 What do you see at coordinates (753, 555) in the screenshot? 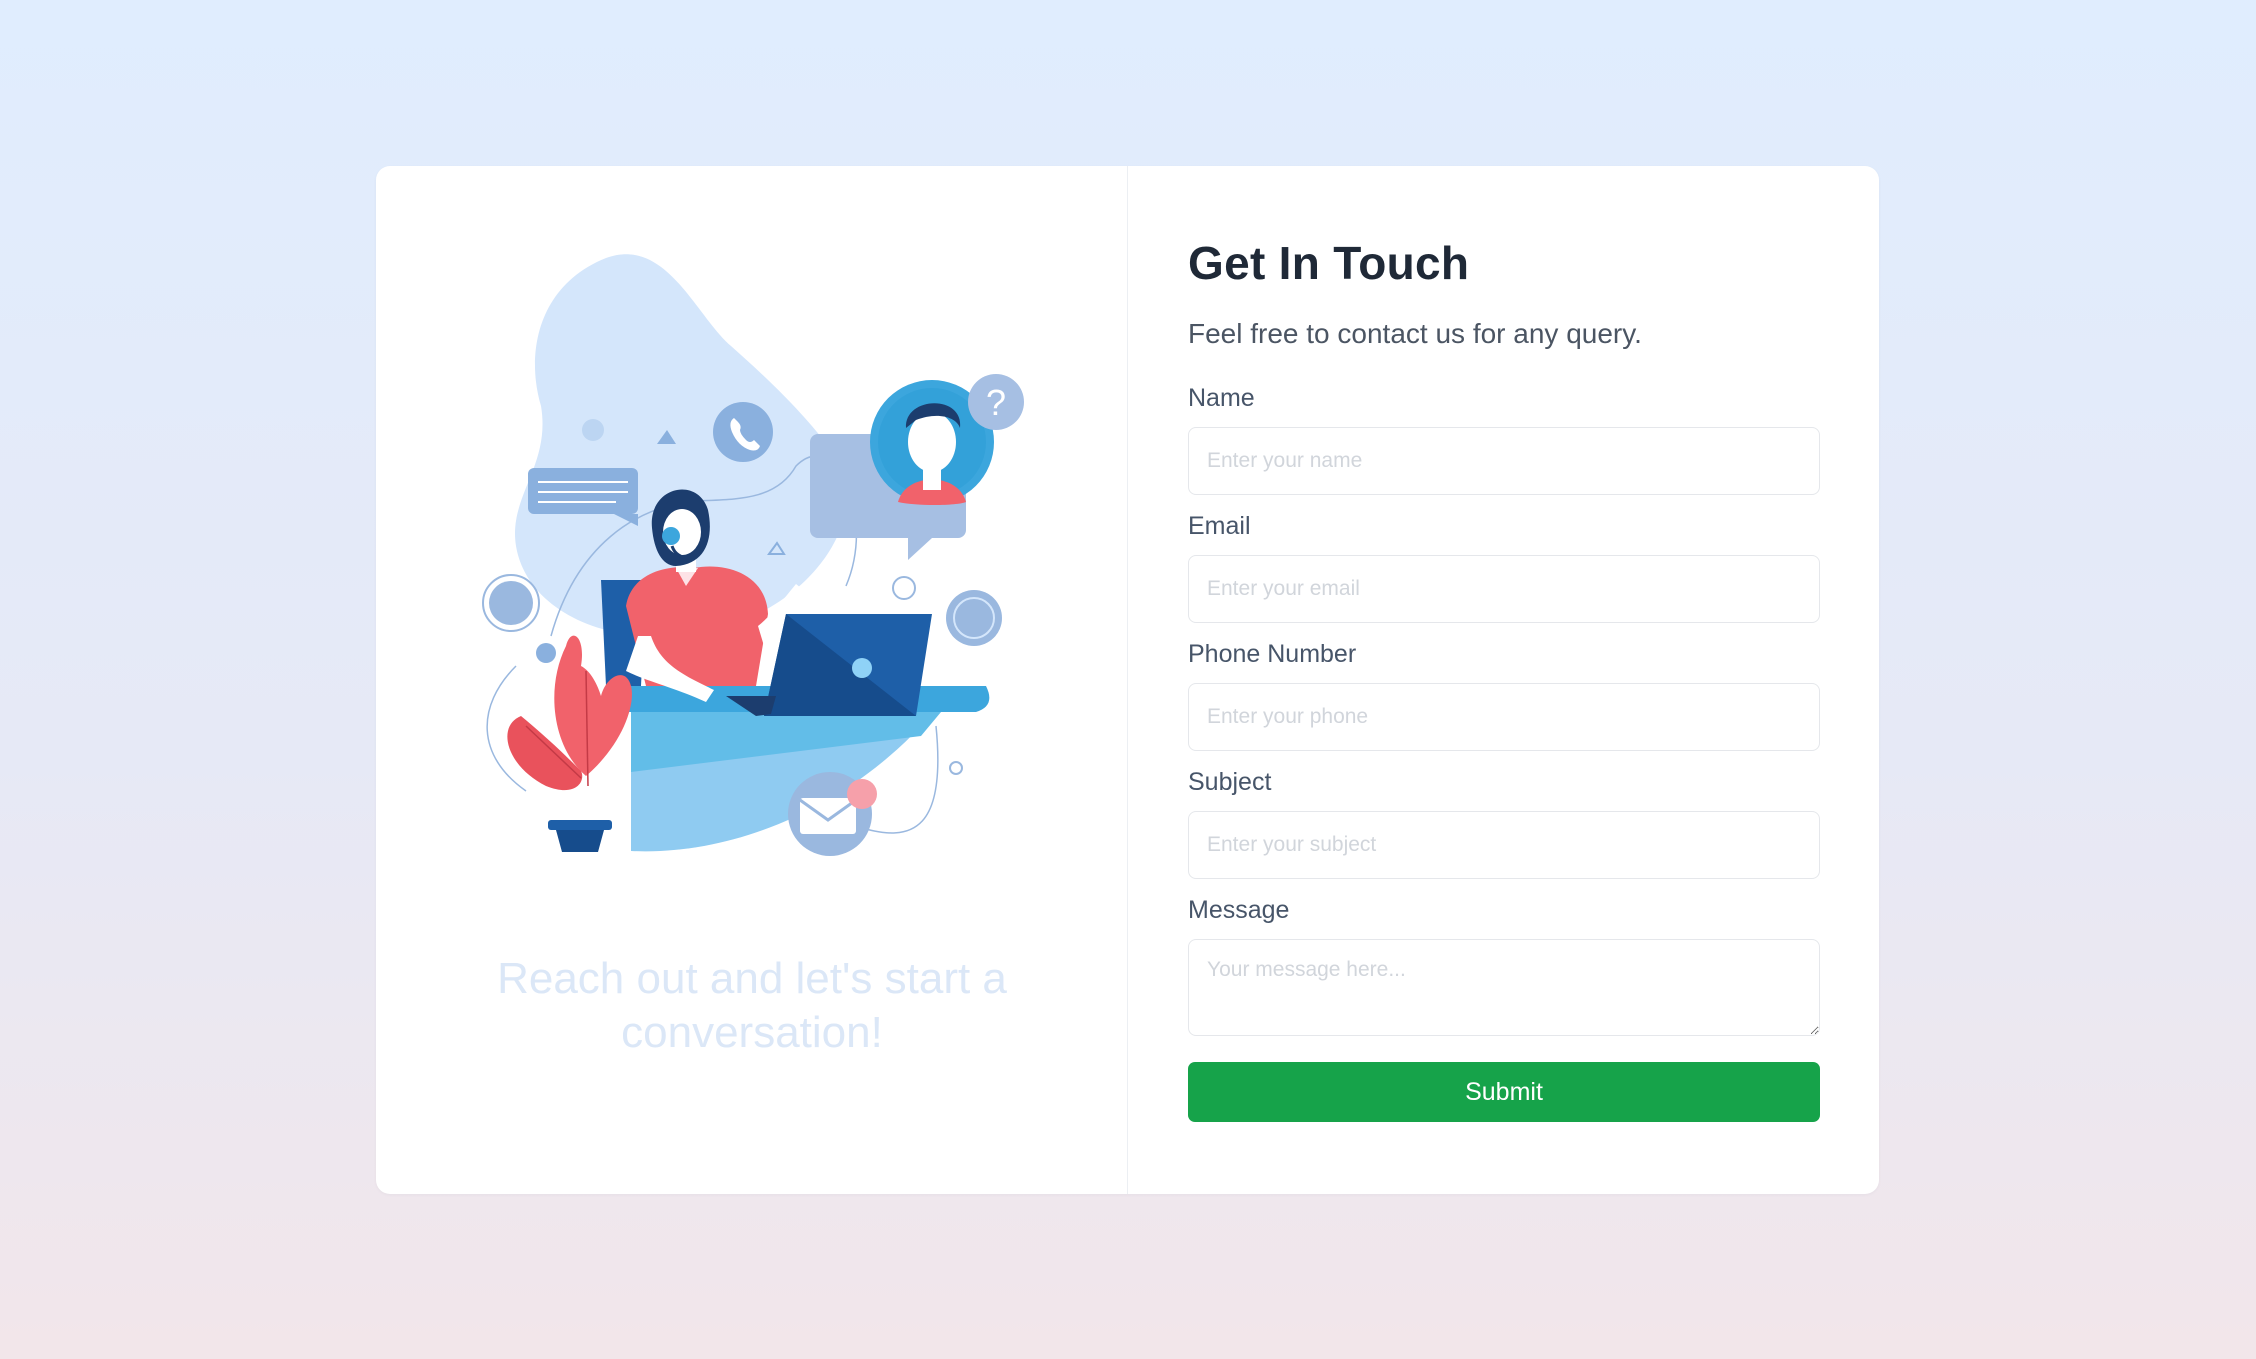
I see `customer-support-illustration: ?` at bounding box center [753, 555].